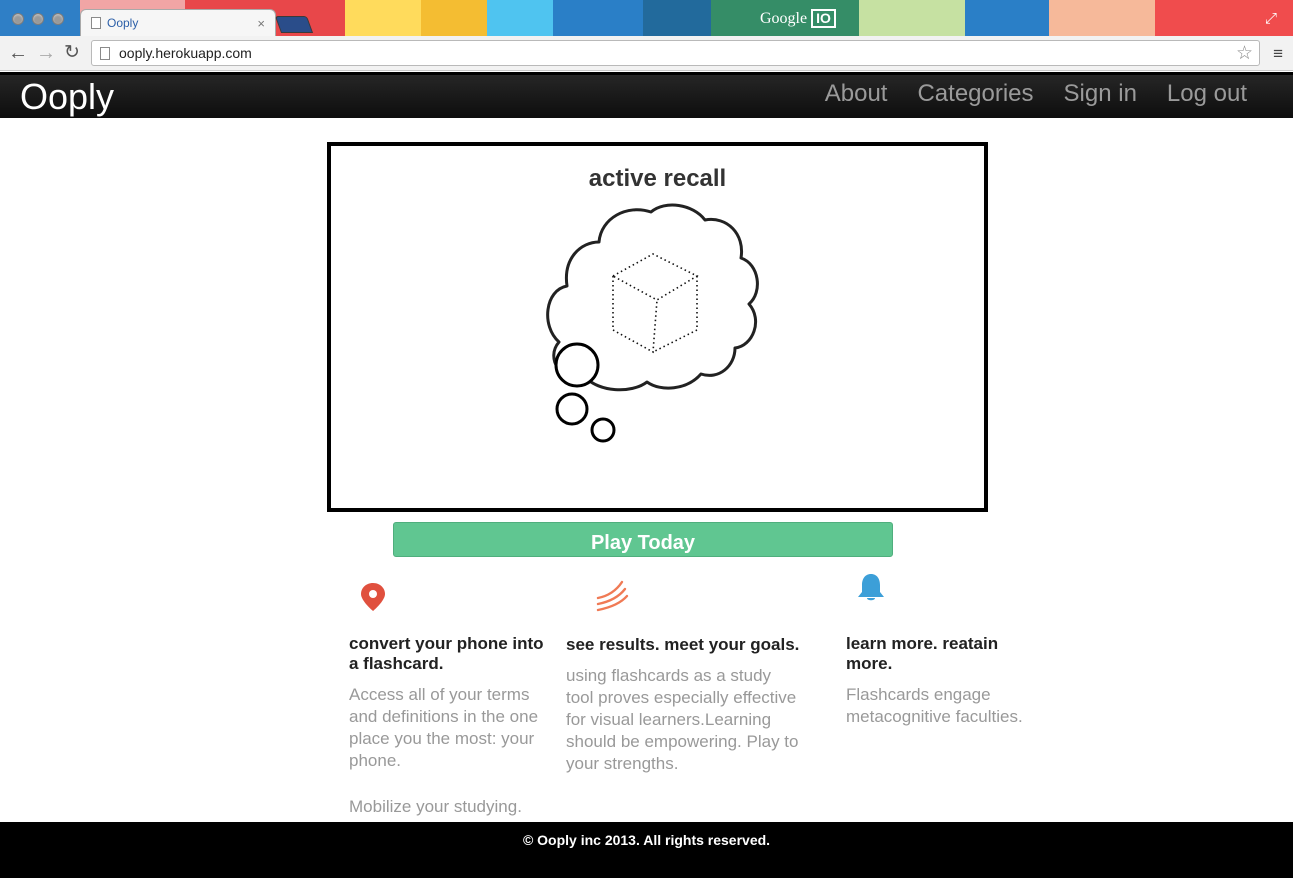  Describe the element at coordinates (1100, 94) in the screenshot. I see `nav-sign-in-link: Sign in` at that location.